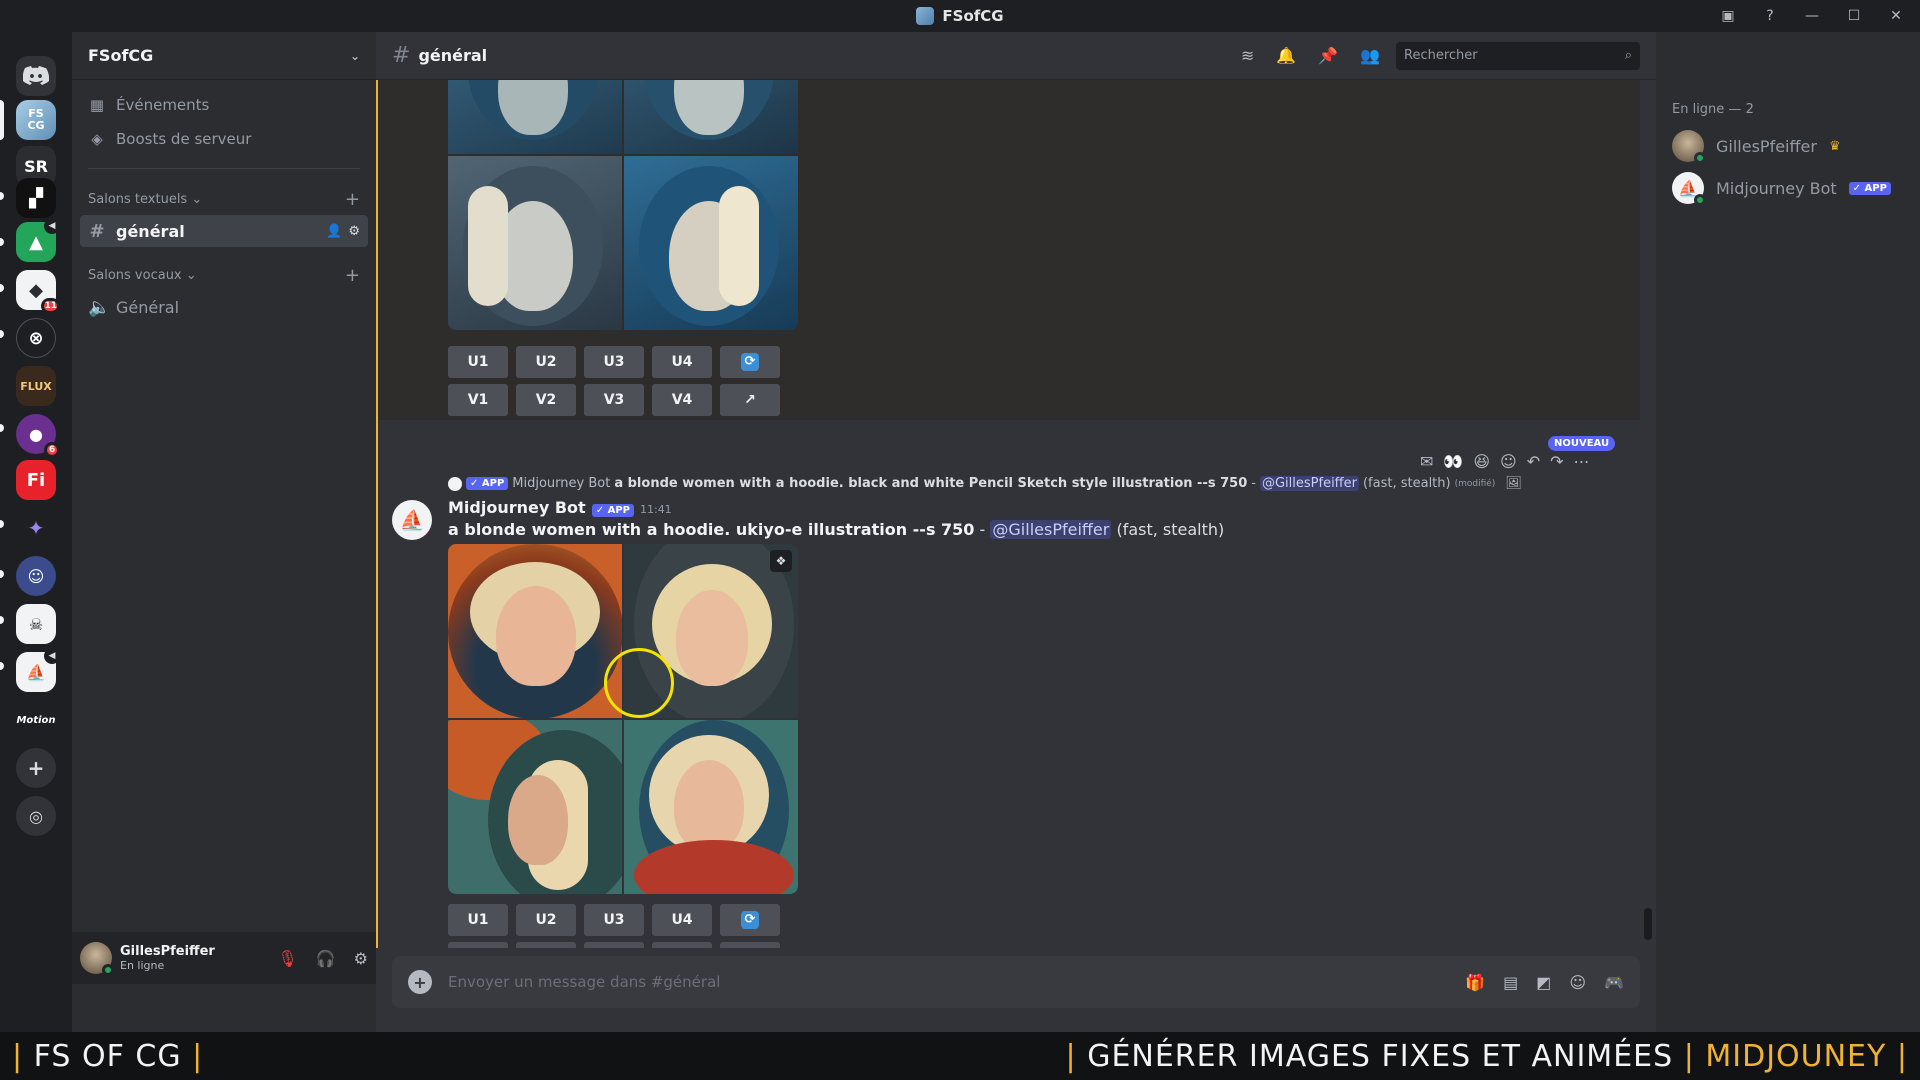 This screenshot has width=1920, height=1080. Describe the element at coordinates (1614, 982) in the screenshot. I see `gamepad-icon: 🎮` at that location.